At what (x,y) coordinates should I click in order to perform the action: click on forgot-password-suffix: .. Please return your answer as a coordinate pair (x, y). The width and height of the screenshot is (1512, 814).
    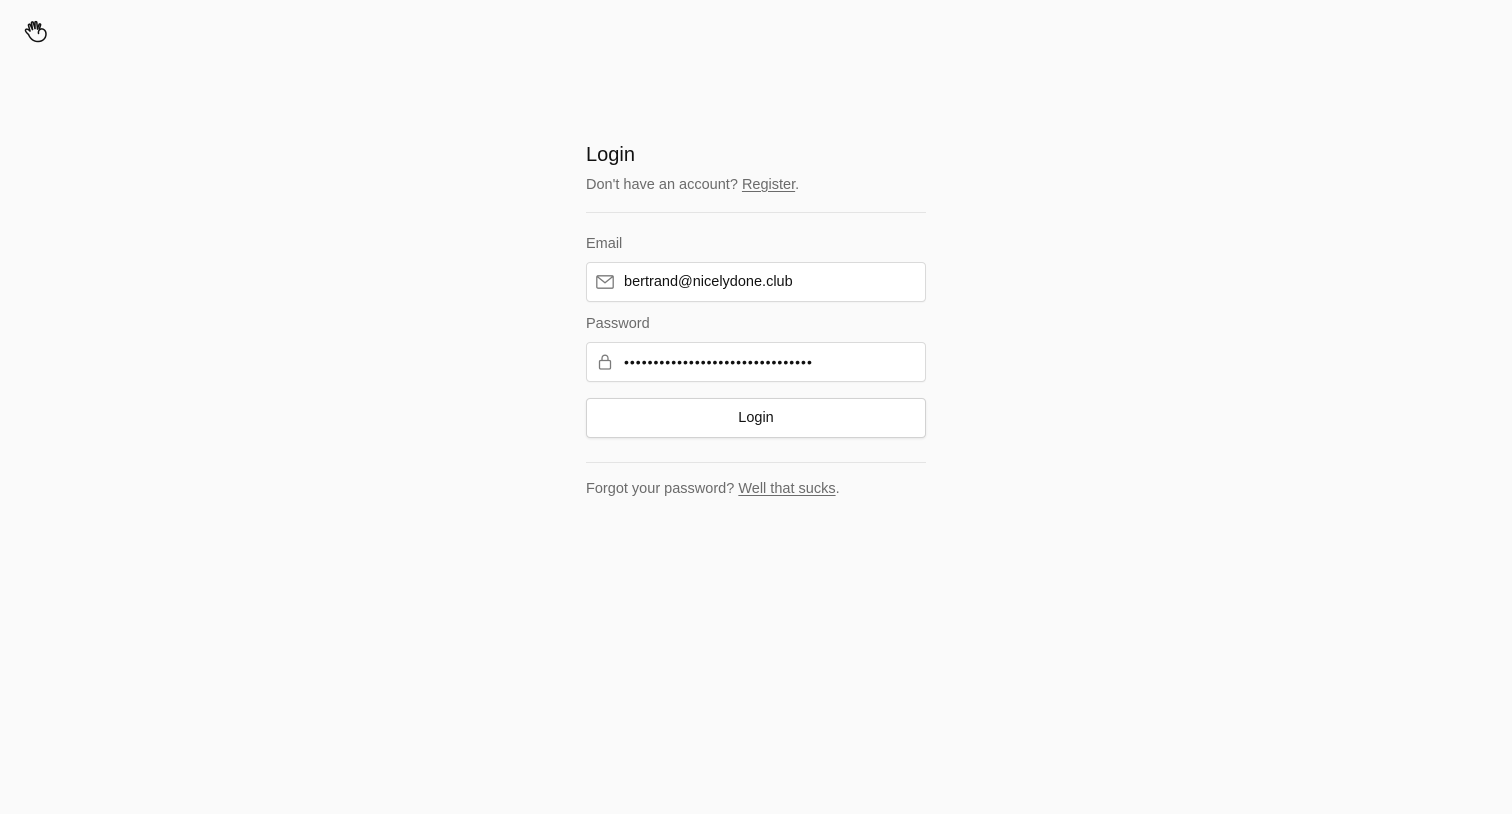
    Looking at the image, I should click on (837, 489).